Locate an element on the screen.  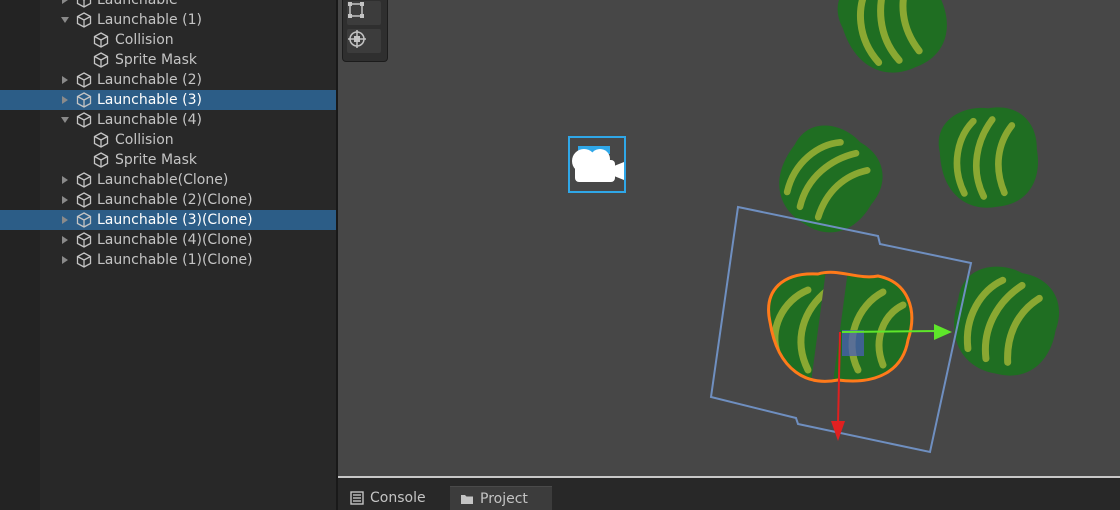
hierarchy-item: Launchable (2) is located at coordinates (168, 80).